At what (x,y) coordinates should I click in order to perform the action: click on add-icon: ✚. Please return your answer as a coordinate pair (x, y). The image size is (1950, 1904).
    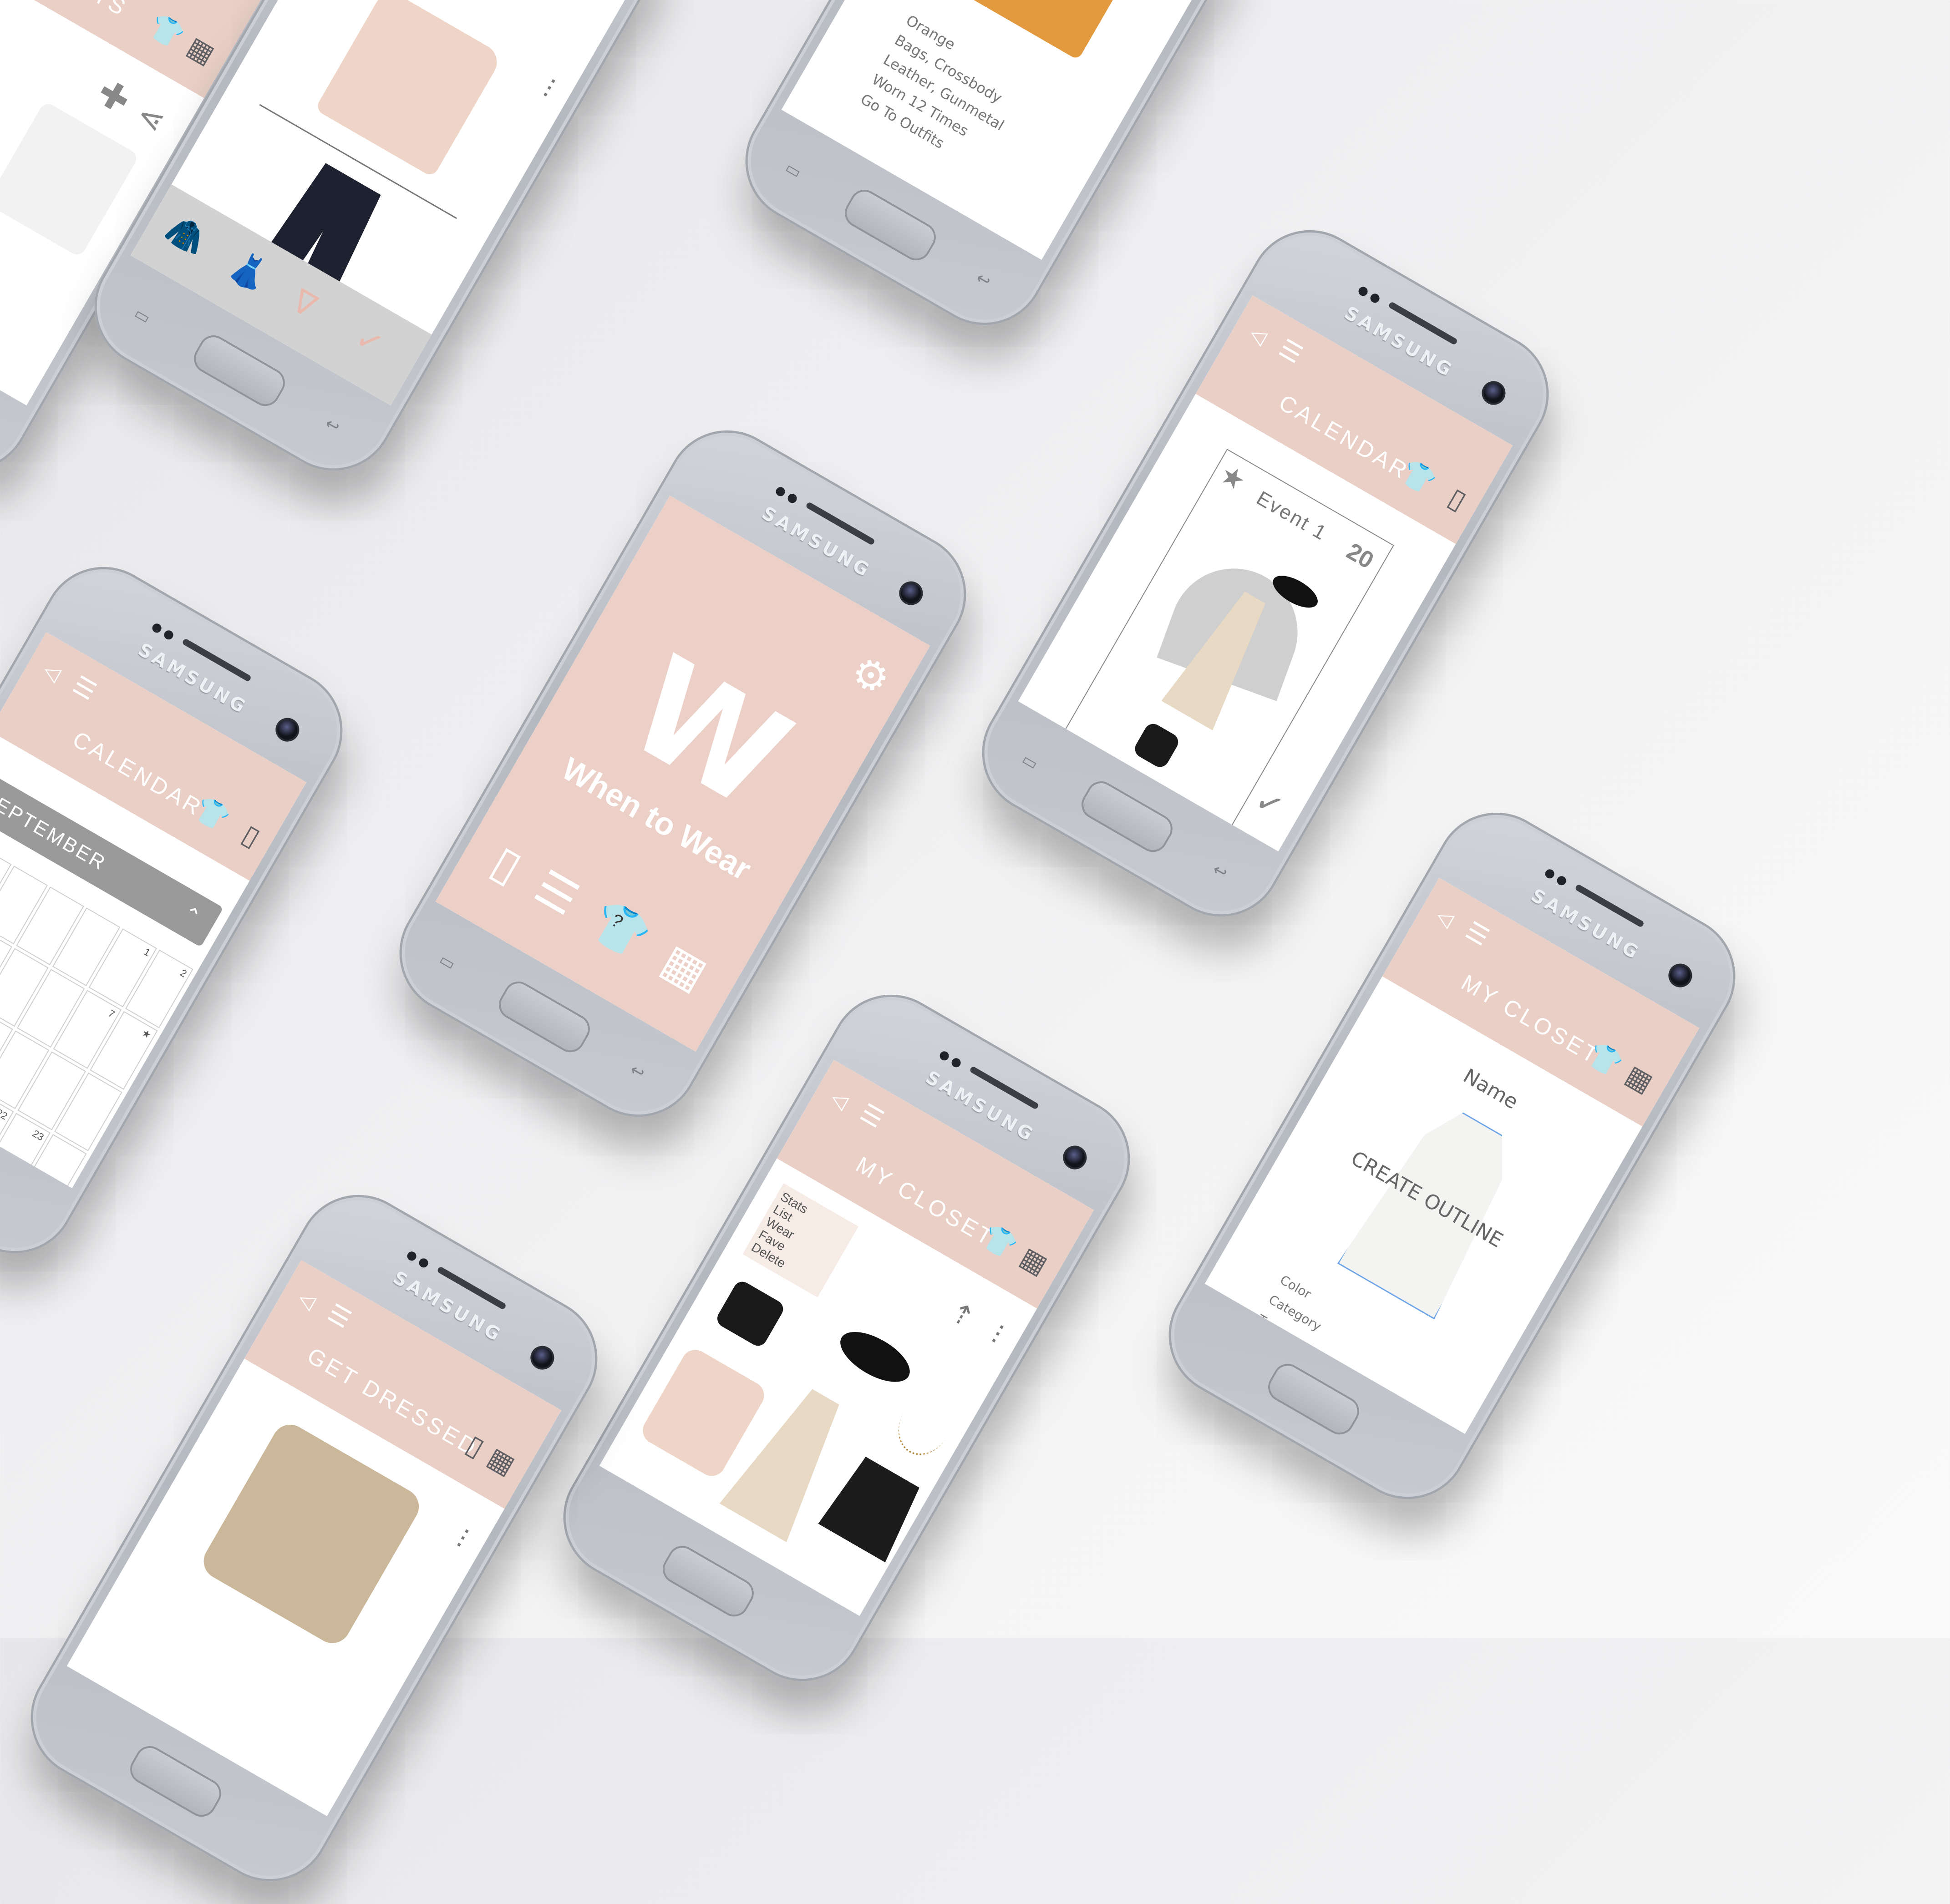
    Looking at the image, I should click on (113, 97).